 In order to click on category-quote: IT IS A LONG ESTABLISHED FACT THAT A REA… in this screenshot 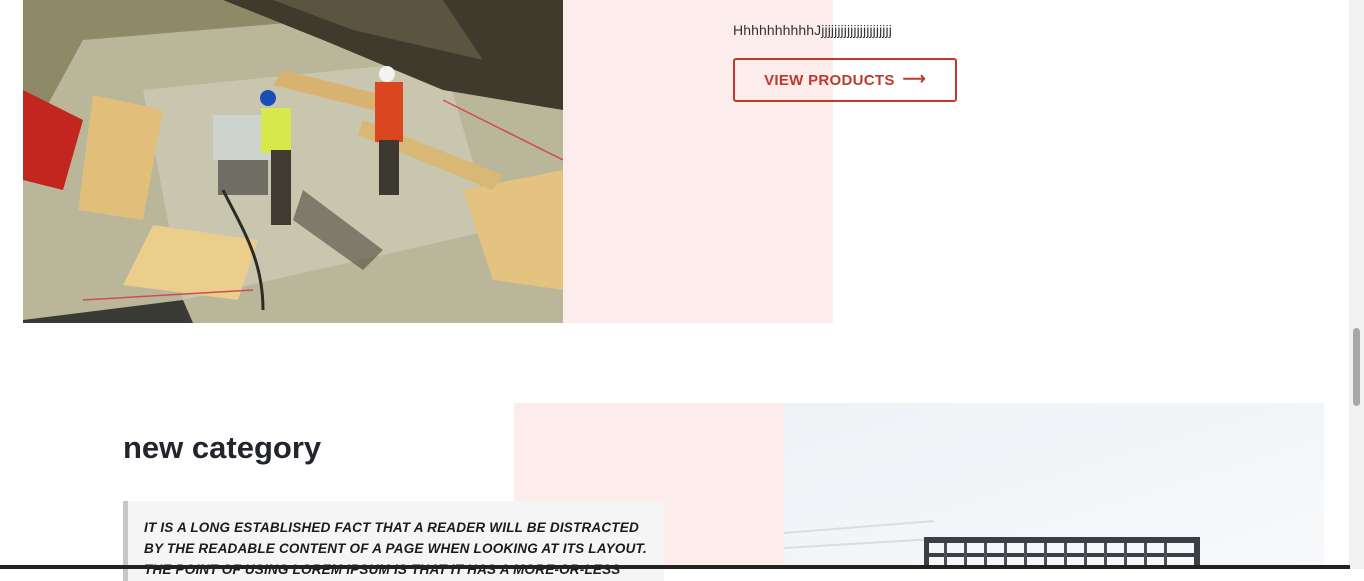, I will do `click(393, 541)`.